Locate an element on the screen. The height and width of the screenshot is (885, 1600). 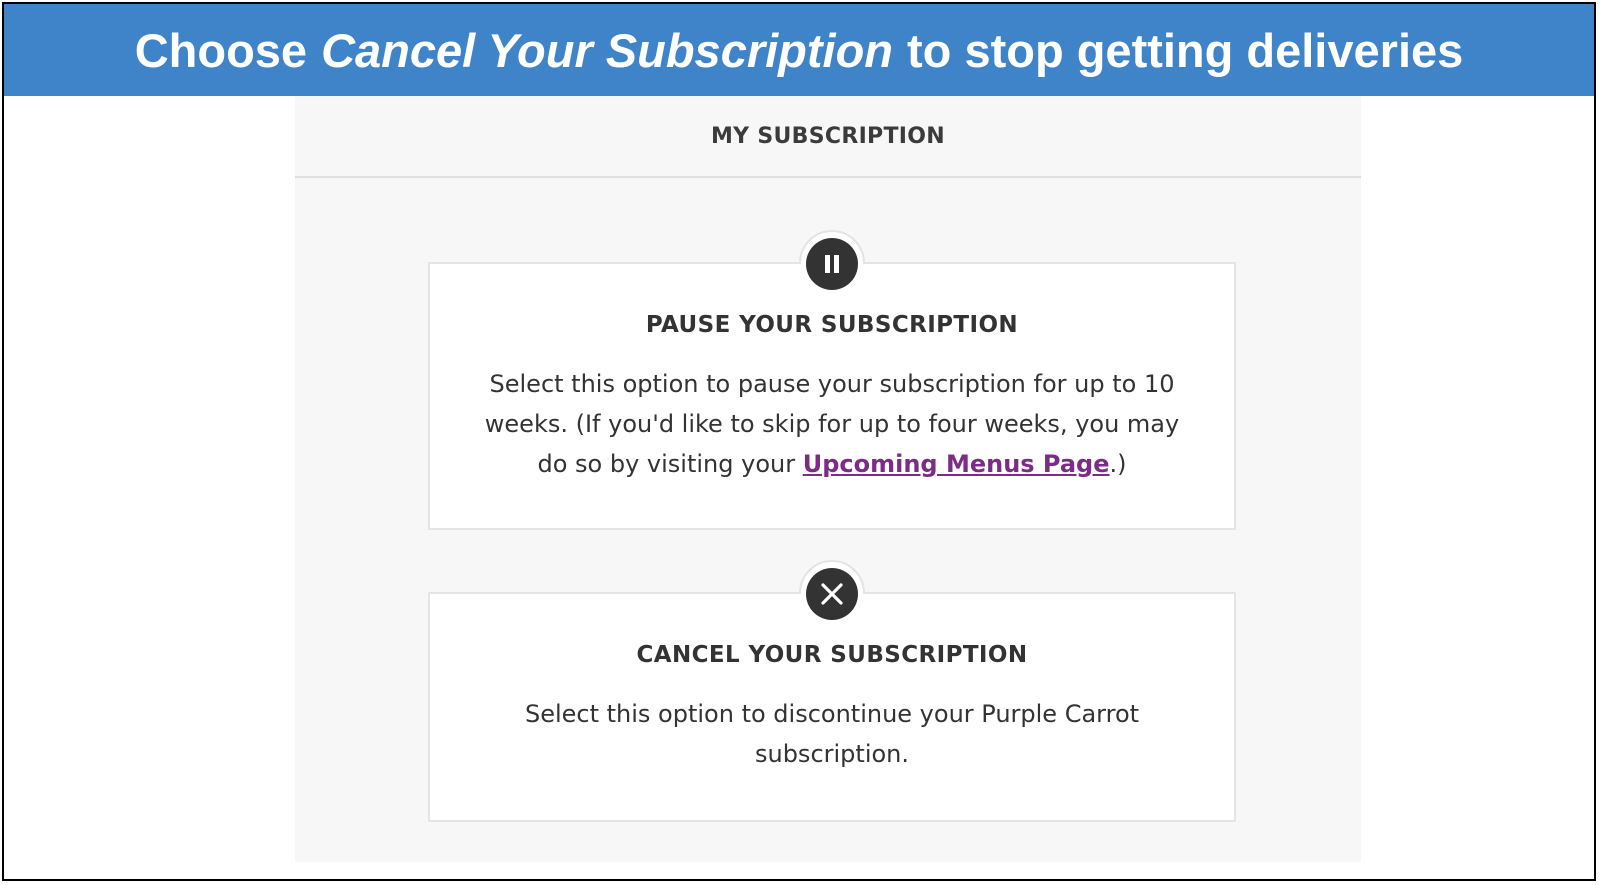
panel-header: MY SUBSCRIPTION is located at coordinates (828, 137).